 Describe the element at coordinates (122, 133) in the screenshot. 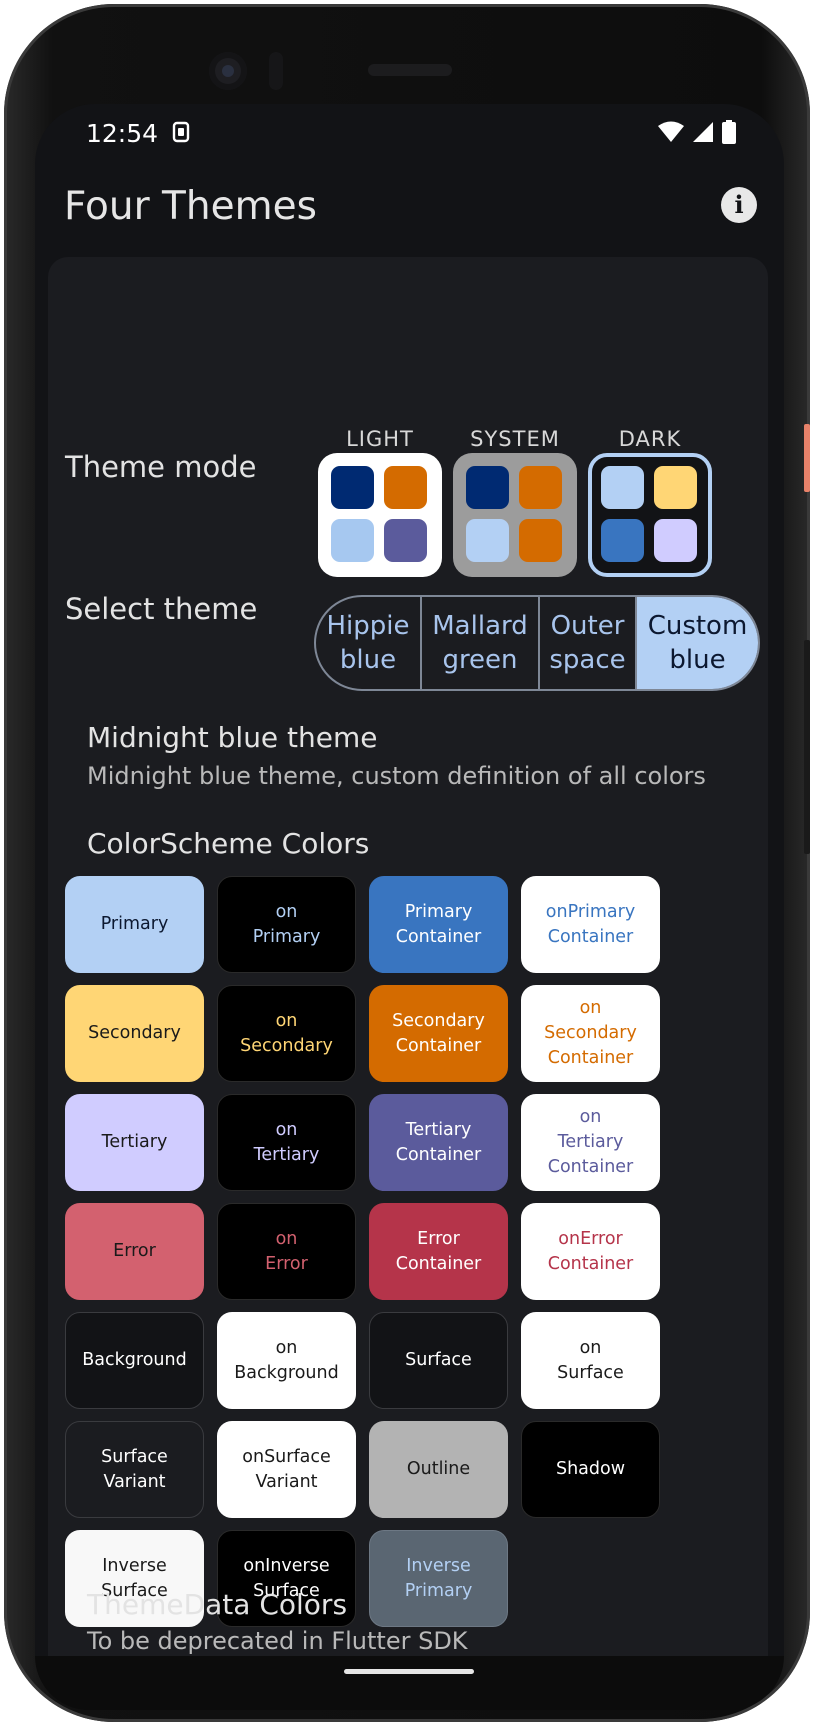

I see `status-time: 12:54` at that location.